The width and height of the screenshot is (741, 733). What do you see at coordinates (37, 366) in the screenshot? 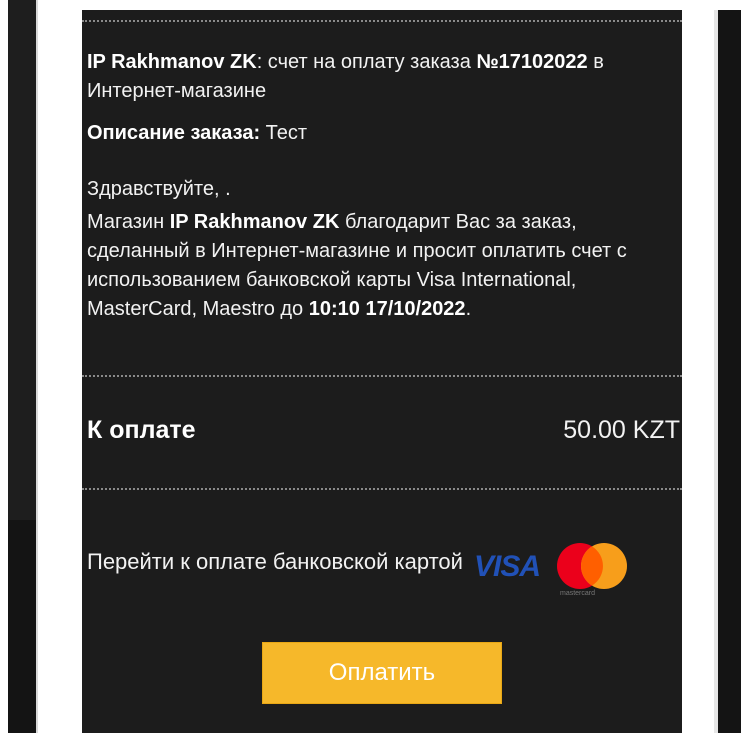
I see `left-divider` at bounding box center [37, 366].